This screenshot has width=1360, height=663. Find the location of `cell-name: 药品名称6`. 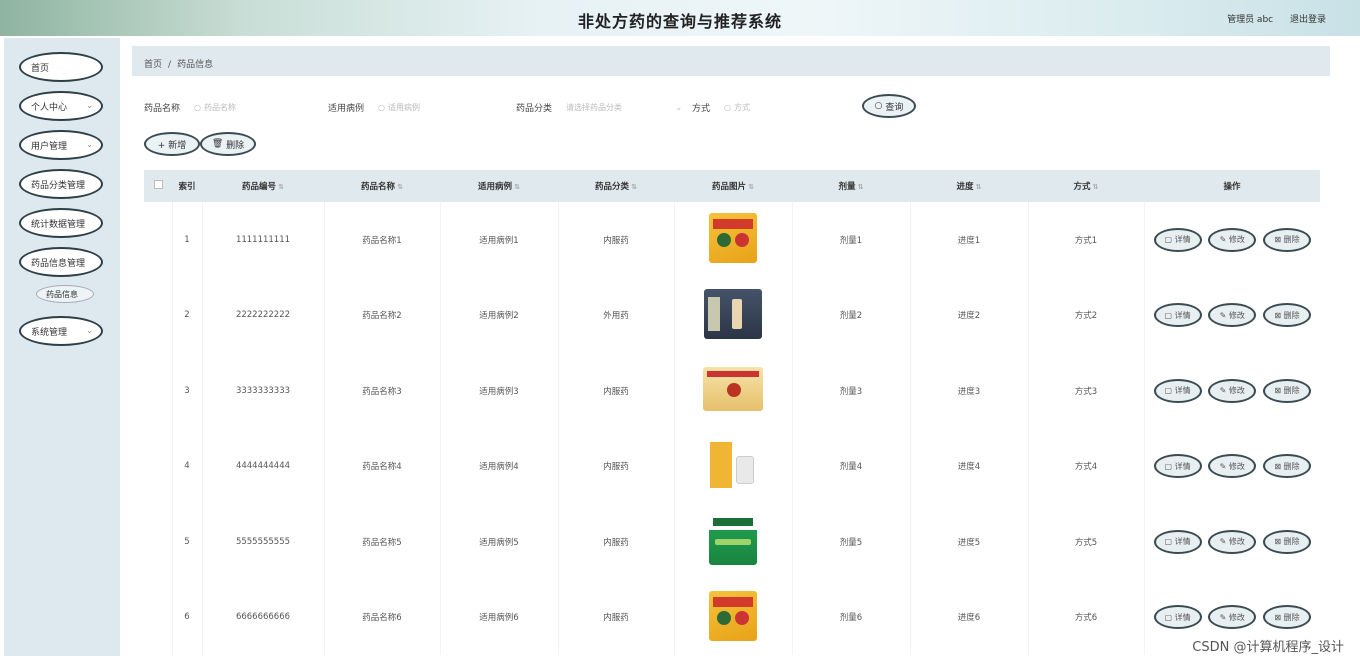

cell-name: 药品名称6 is located at coordinates (382, 617).